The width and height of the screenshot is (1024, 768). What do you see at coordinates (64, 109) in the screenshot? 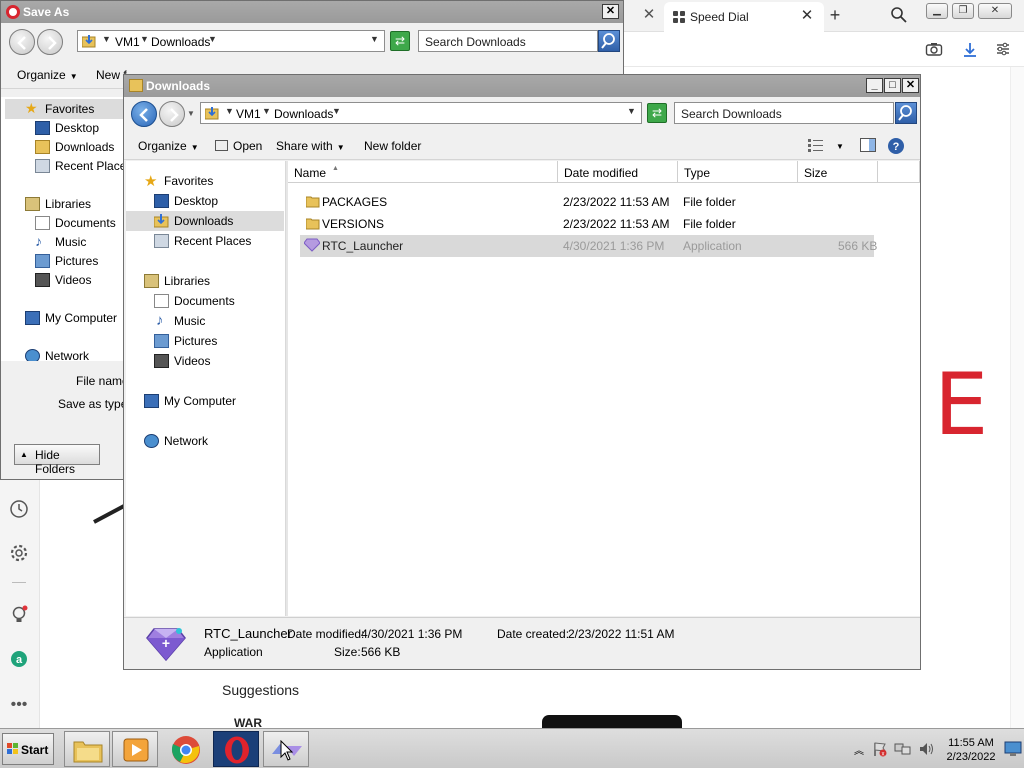
I see `save-as-nav-favorites: ★ Favorites` at bounding box center [64, 109].